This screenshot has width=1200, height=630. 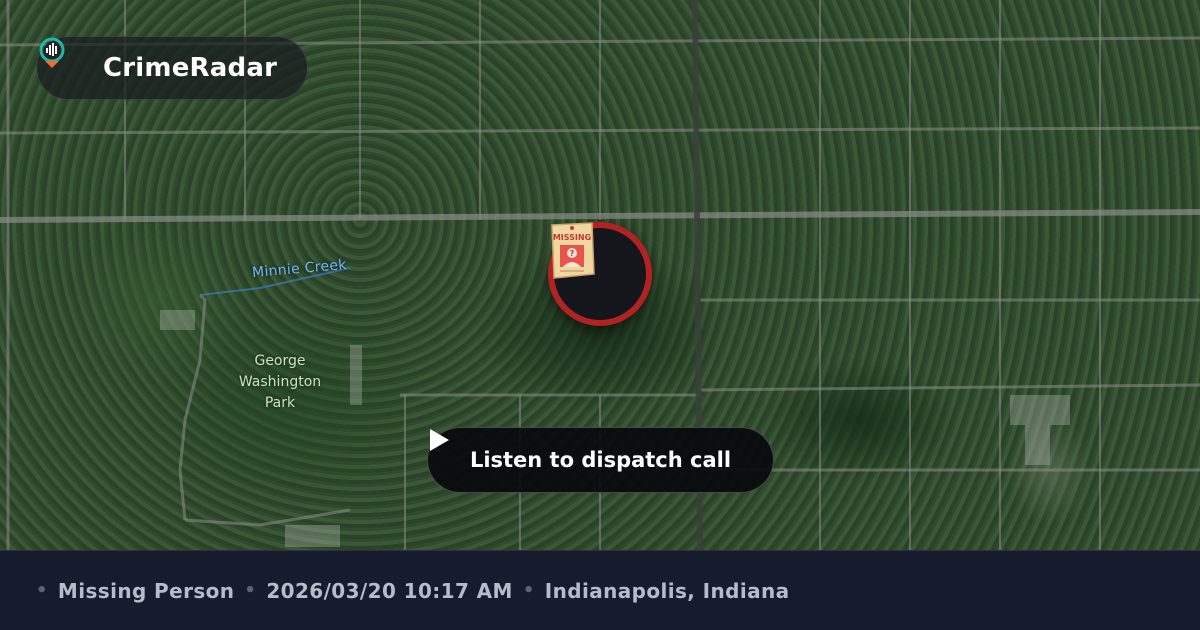 What do you see at coordinates (190, 68) in the screenshot?
I see `app-name: CrimeRadar` at bounding box center [190, 68].